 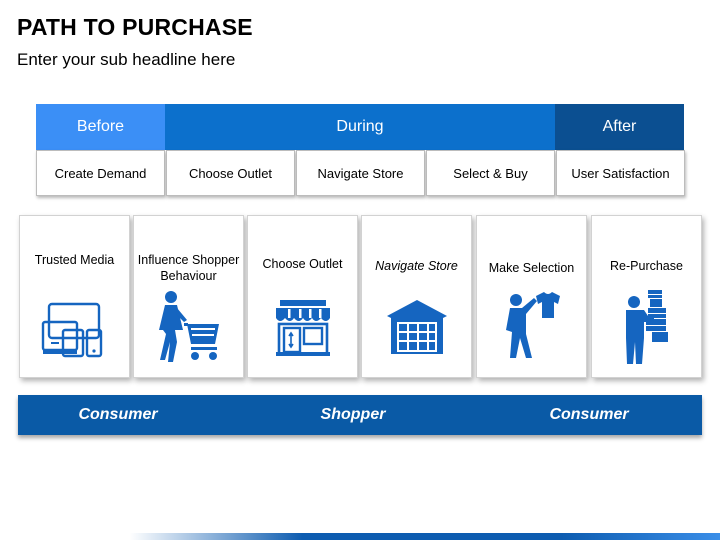 What do you see at coordinates (416, 266) in the screenshot?
I see `card-label: Navigate Store` at bounding box center [416, 266].